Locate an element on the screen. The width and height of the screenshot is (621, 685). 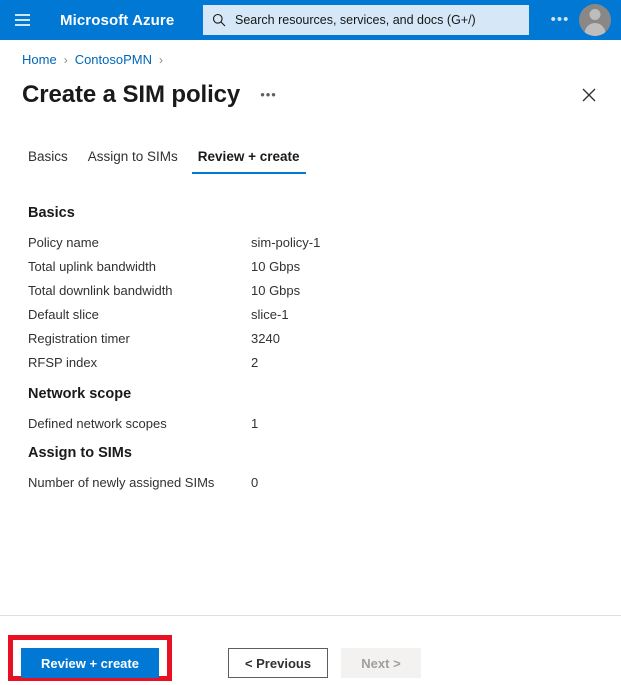
blade-footer: Review + create < Previous Next > is located at coordinates (310, 650).